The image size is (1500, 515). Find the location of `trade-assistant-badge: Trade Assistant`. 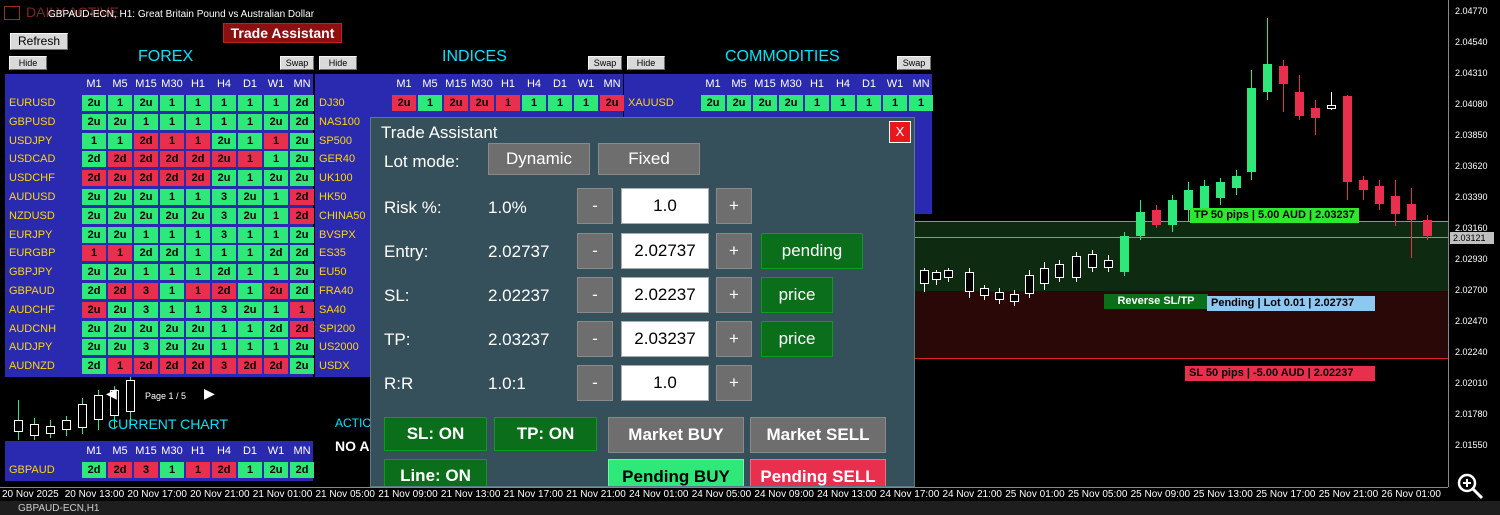

trade-assistant-badge: Trade Assistant is located at coordinates (282, 33).